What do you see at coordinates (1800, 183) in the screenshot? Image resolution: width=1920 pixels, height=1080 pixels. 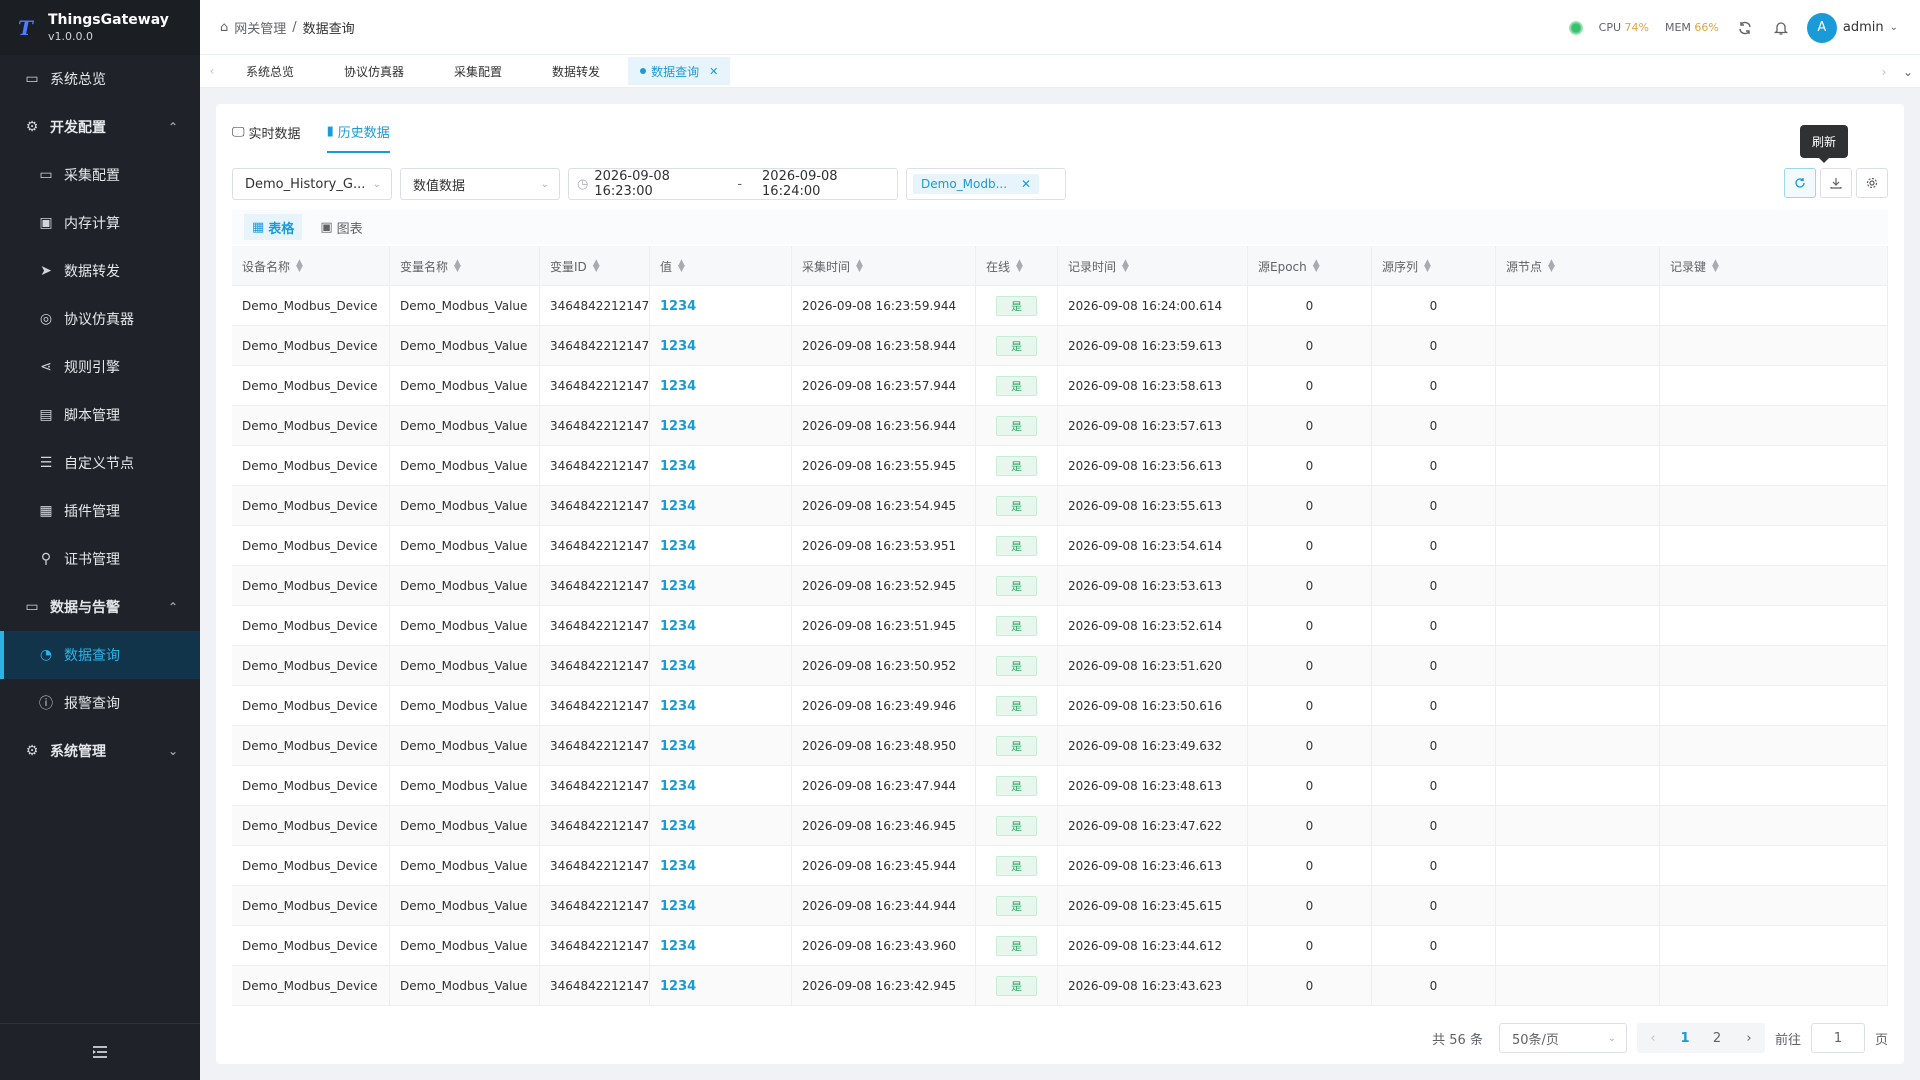 I see `refresh-button` at bounding box center [1800, 183].